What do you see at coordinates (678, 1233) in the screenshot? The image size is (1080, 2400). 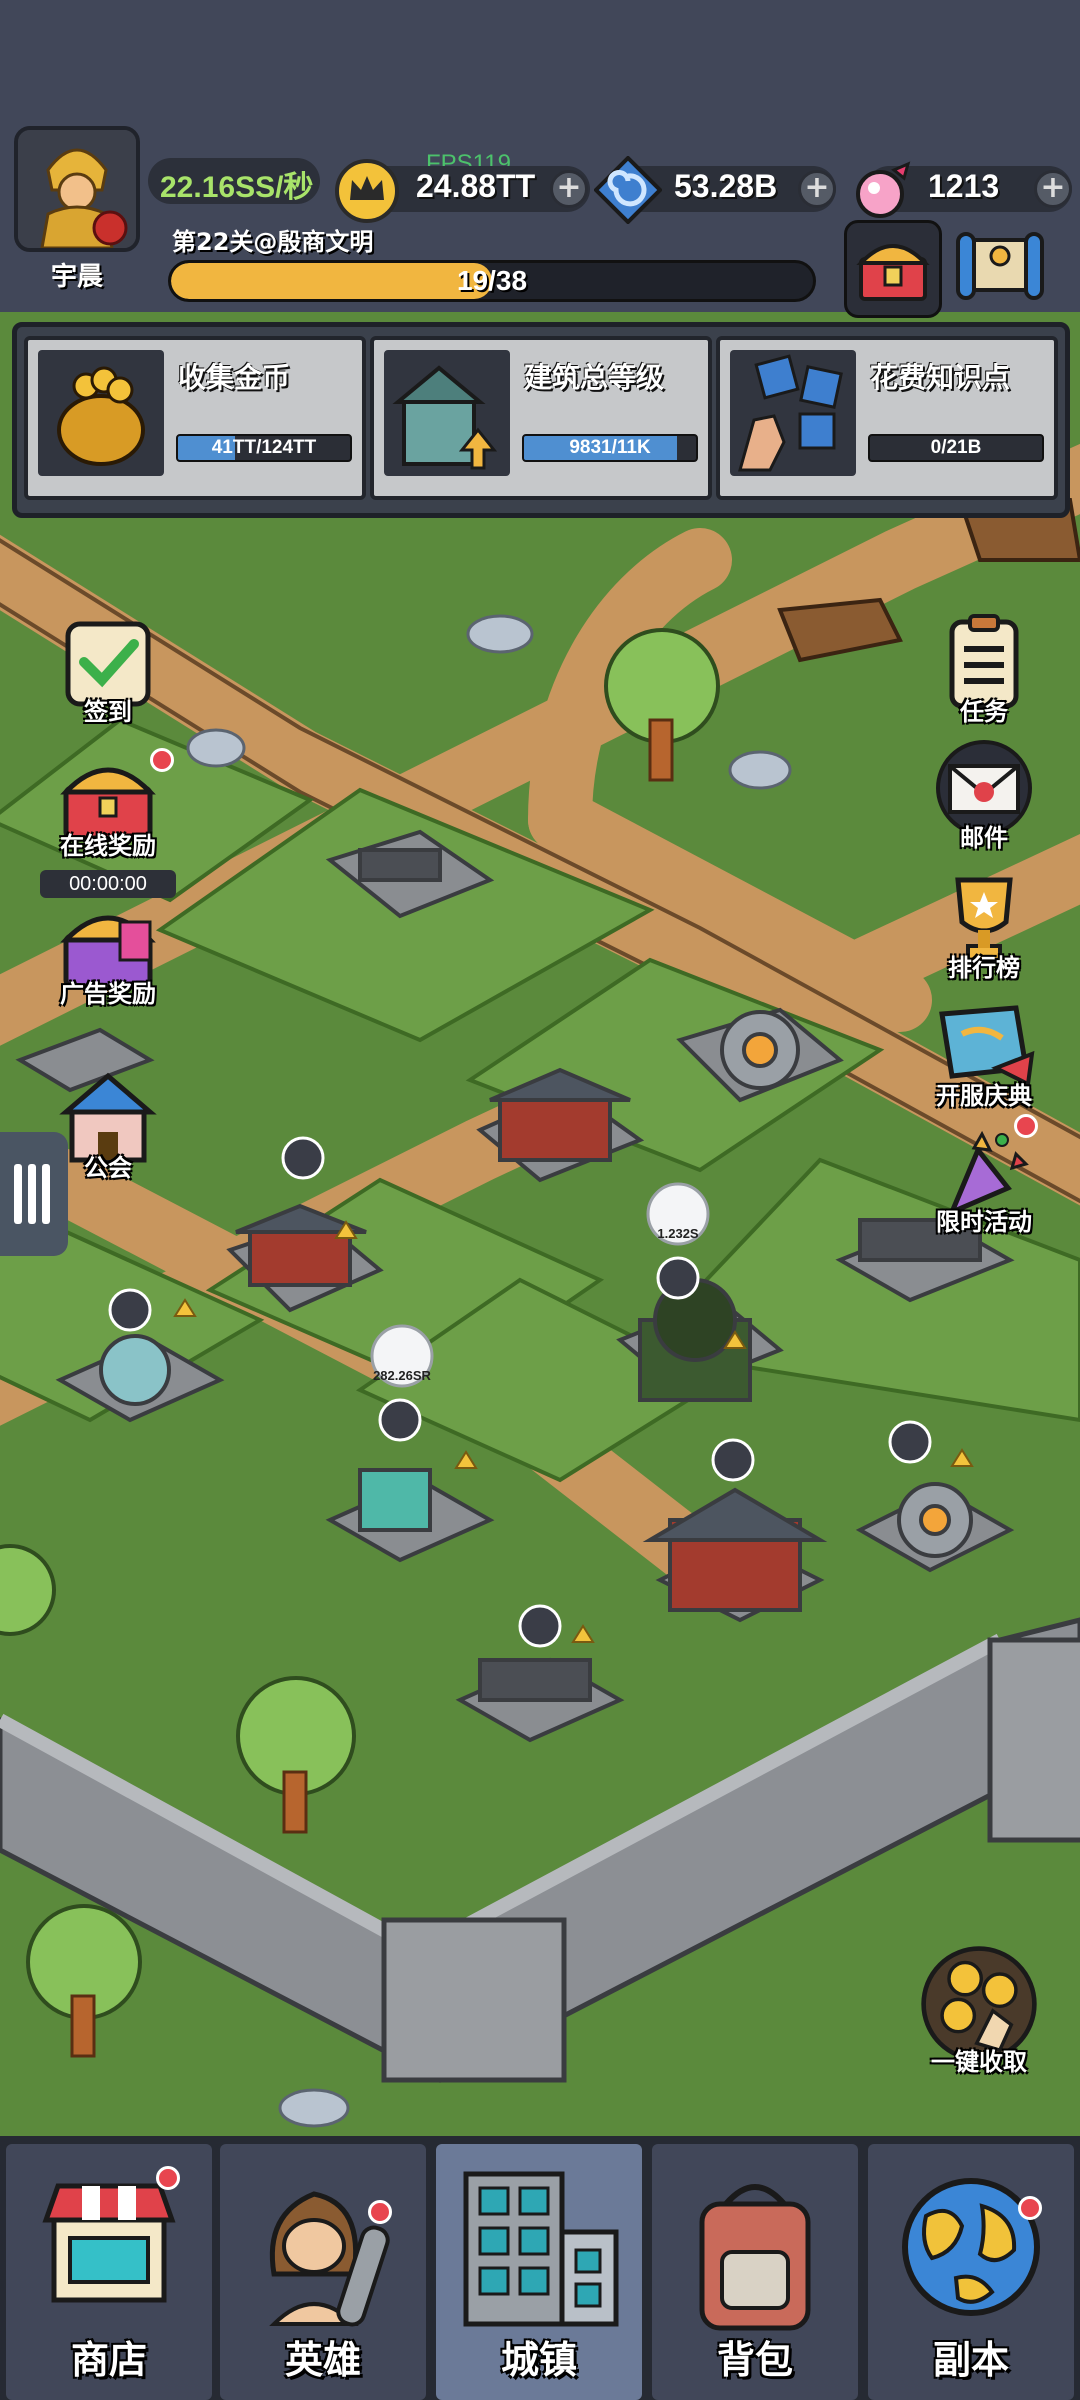 I see `map-gold-bubble-1-label: 1.232S` at bounding box center [678, 1233].